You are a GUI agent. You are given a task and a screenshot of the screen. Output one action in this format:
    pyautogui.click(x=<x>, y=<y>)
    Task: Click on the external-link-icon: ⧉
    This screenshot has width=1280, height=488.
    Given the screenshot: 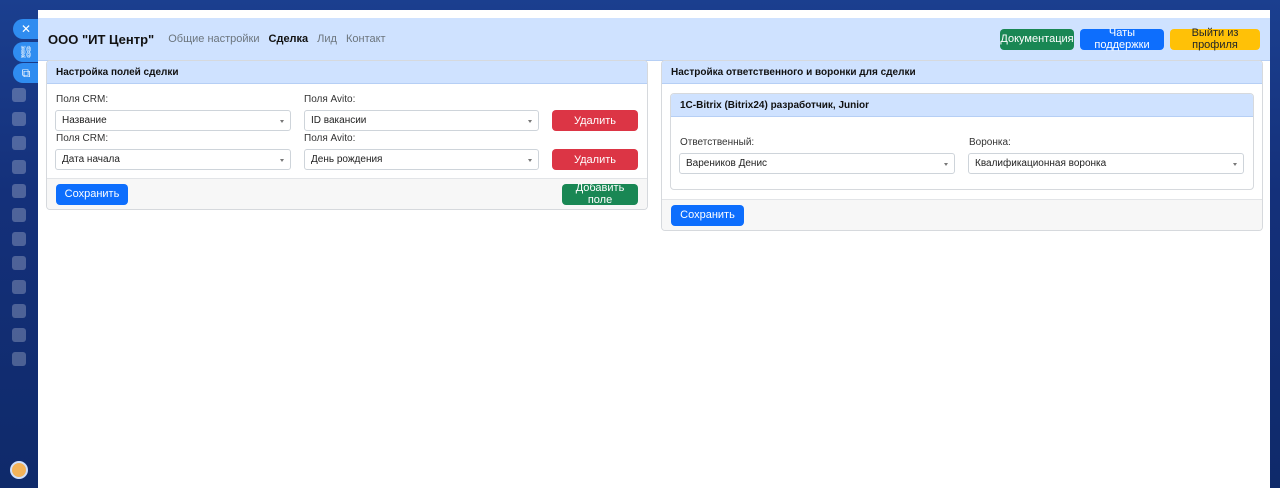 What is the action you would take?
    pyautogui.click(x=26, y=72)
    